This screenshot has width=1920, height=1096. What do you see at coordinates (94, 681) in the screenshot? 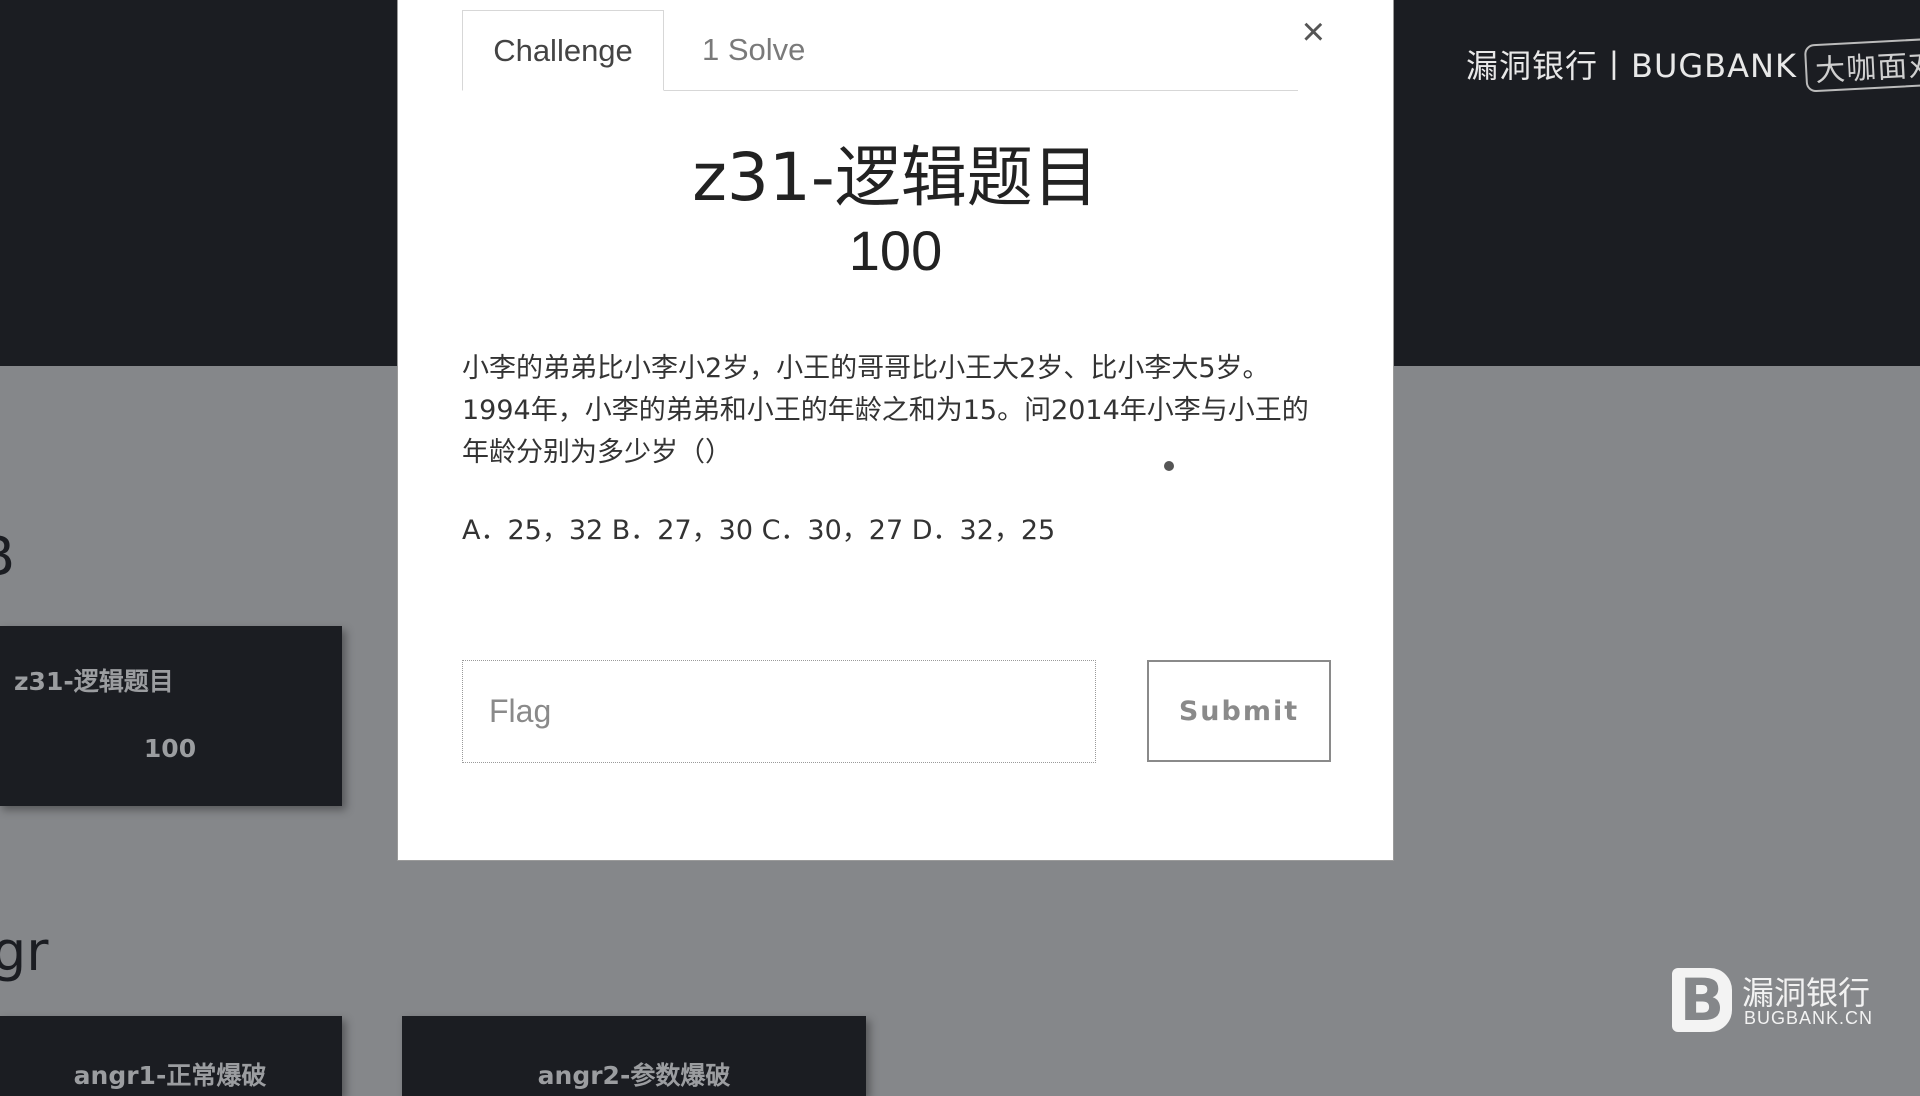
I see `card-name: z31-逻辑题目` at bounding box center [94, 681].